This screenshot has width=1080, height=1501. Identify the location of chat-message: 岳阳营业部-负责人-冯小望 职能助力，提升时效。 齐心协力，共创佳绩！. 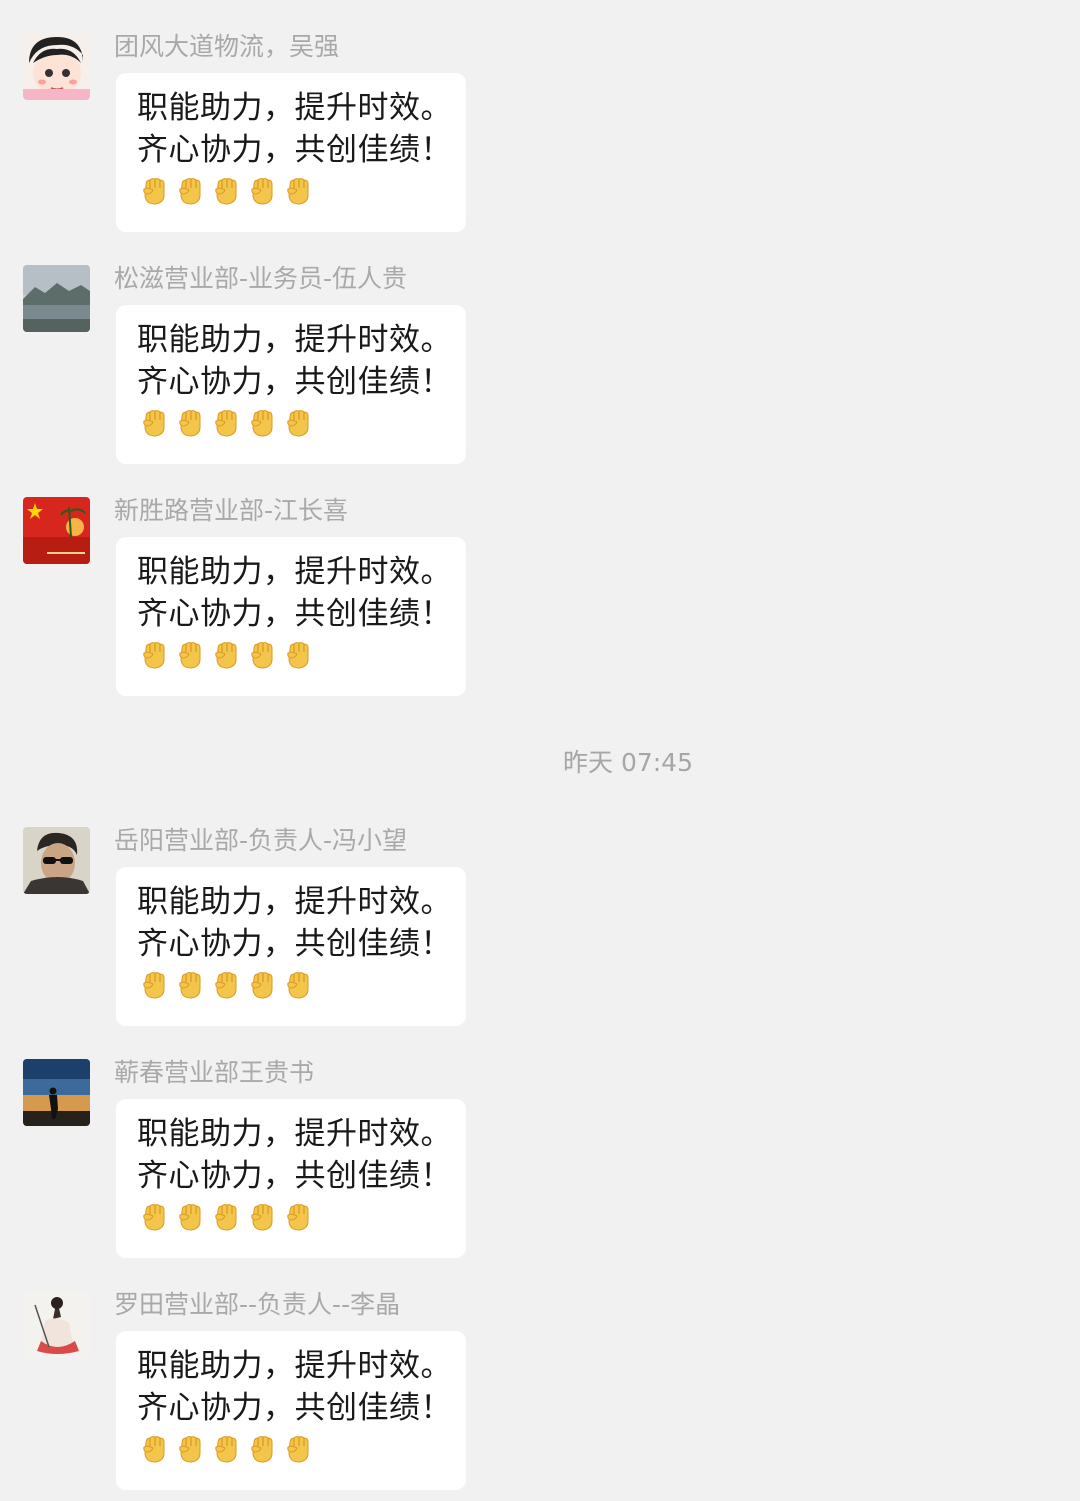
(540, 931).